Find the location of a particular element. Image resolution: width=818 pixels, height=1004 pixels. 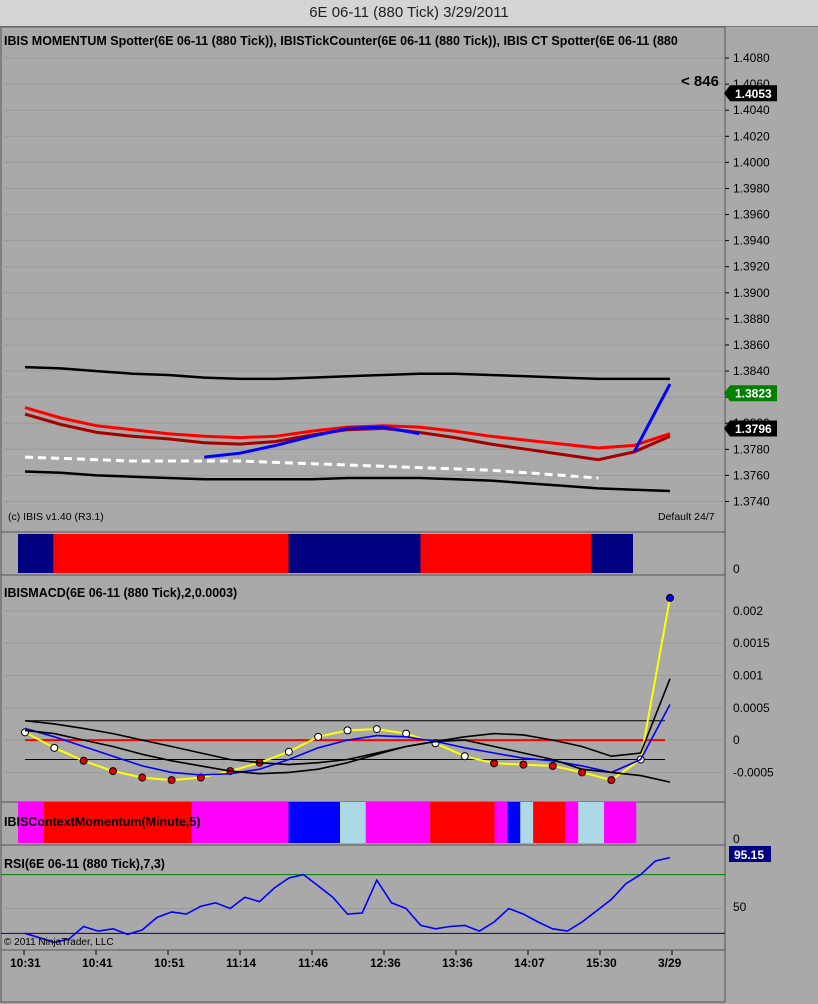

price-tick-label: 1.3960 is located at coordinates (751, 215).